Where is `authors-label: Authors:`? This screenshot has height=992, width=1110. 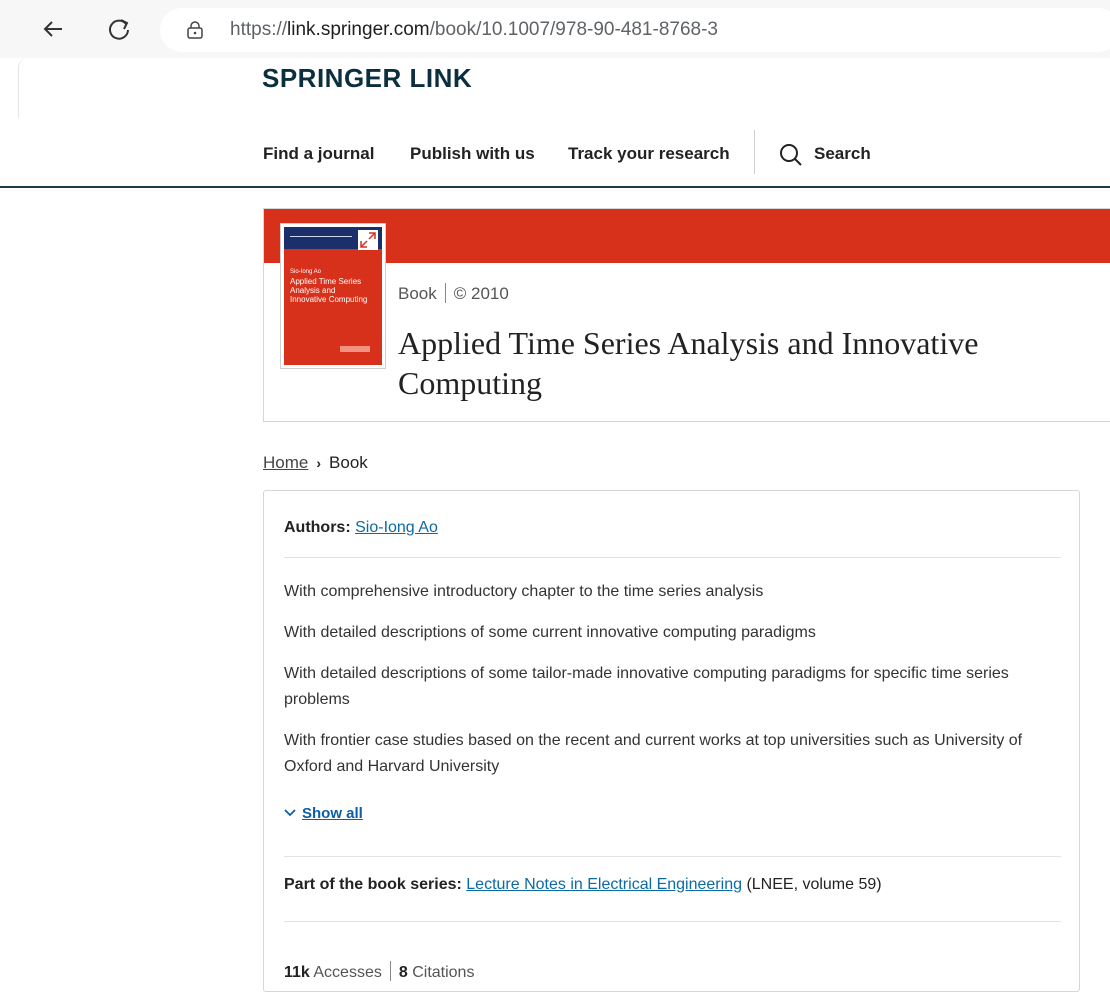
authors-label: Authors: is located at coordinates (317, 527).